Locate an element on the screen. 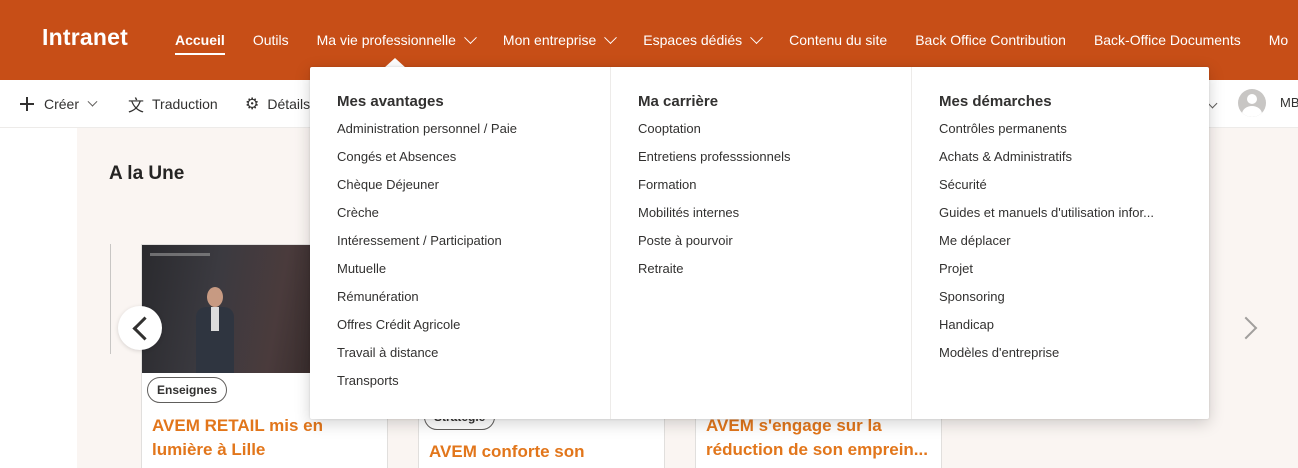 The width and height of the screenshot is (1298, 468). speaker-figure is located at coordinates (214, 330).